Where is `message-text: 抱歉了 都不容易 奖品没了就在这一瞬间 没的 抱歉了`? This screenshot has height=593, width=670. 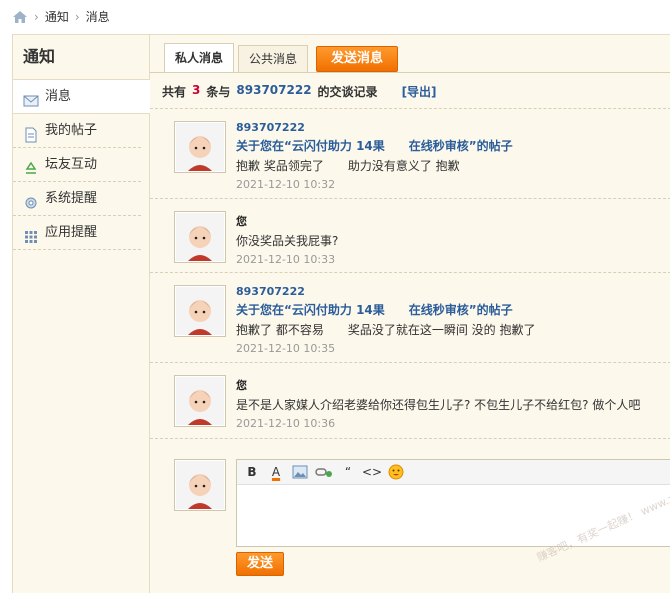
message-text: 抱歉了 都不容易 奖品没了就在这一瞬间 没的 抱歉了 is located at coordinates (386, 330).